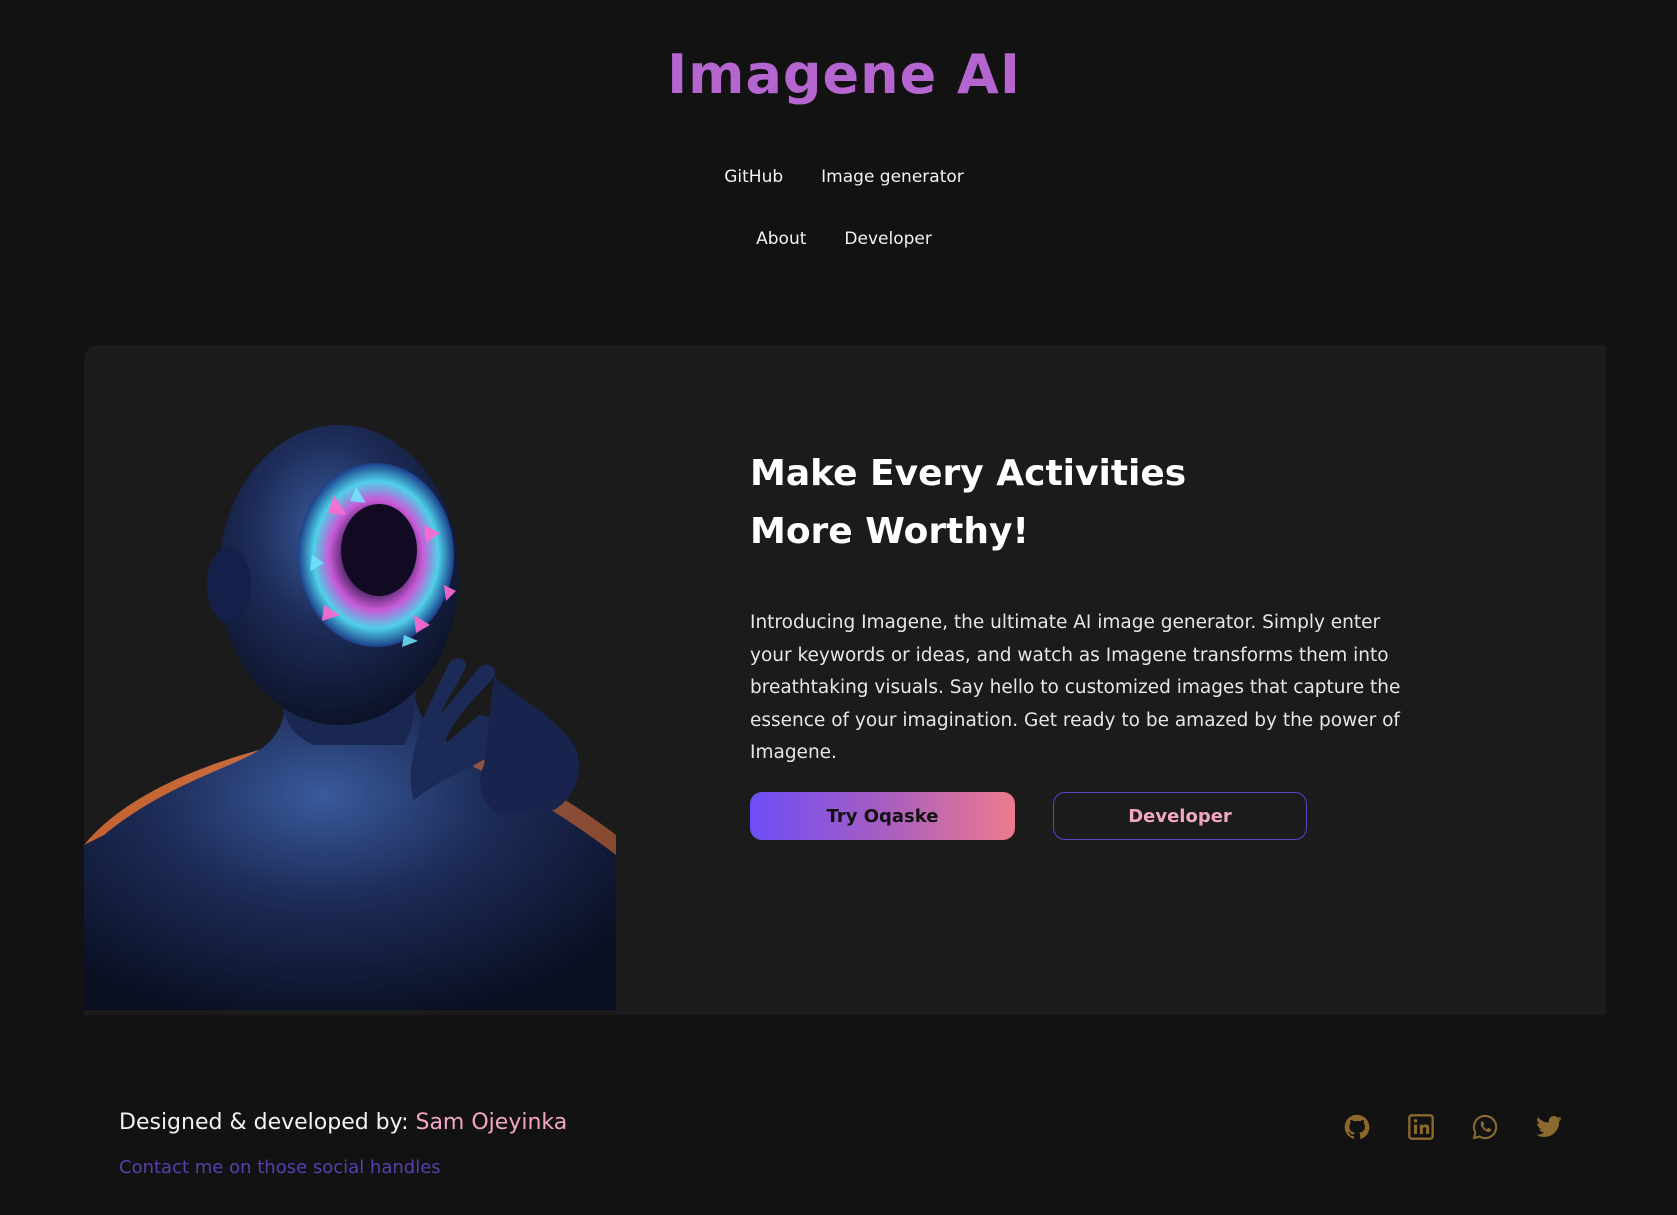  What do you see at coordinates (892, 177) in the screenshot?
I see `nav-link-image-generator: Image generator` at bounding box center [892, 177].